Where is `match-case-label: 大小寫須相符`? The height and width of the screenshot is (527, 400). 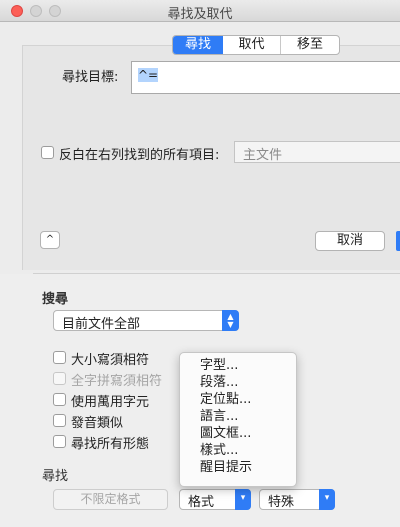
match-case-label: 大小寫須相符 is located at coordinates (110, 360).